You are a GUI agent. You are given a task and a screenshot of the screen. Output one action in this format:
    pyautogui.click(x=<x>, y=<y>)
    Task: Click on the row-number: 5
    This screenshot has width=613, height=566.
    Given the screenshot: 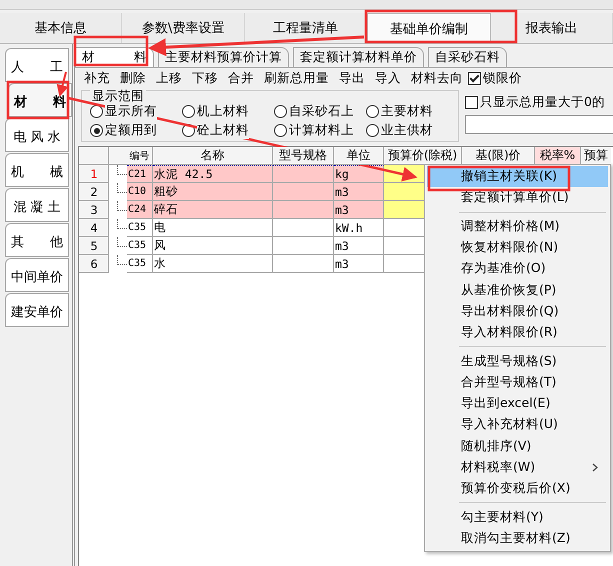 What is the action you would take?
    pyautogui.click(x=94, y=246)
    